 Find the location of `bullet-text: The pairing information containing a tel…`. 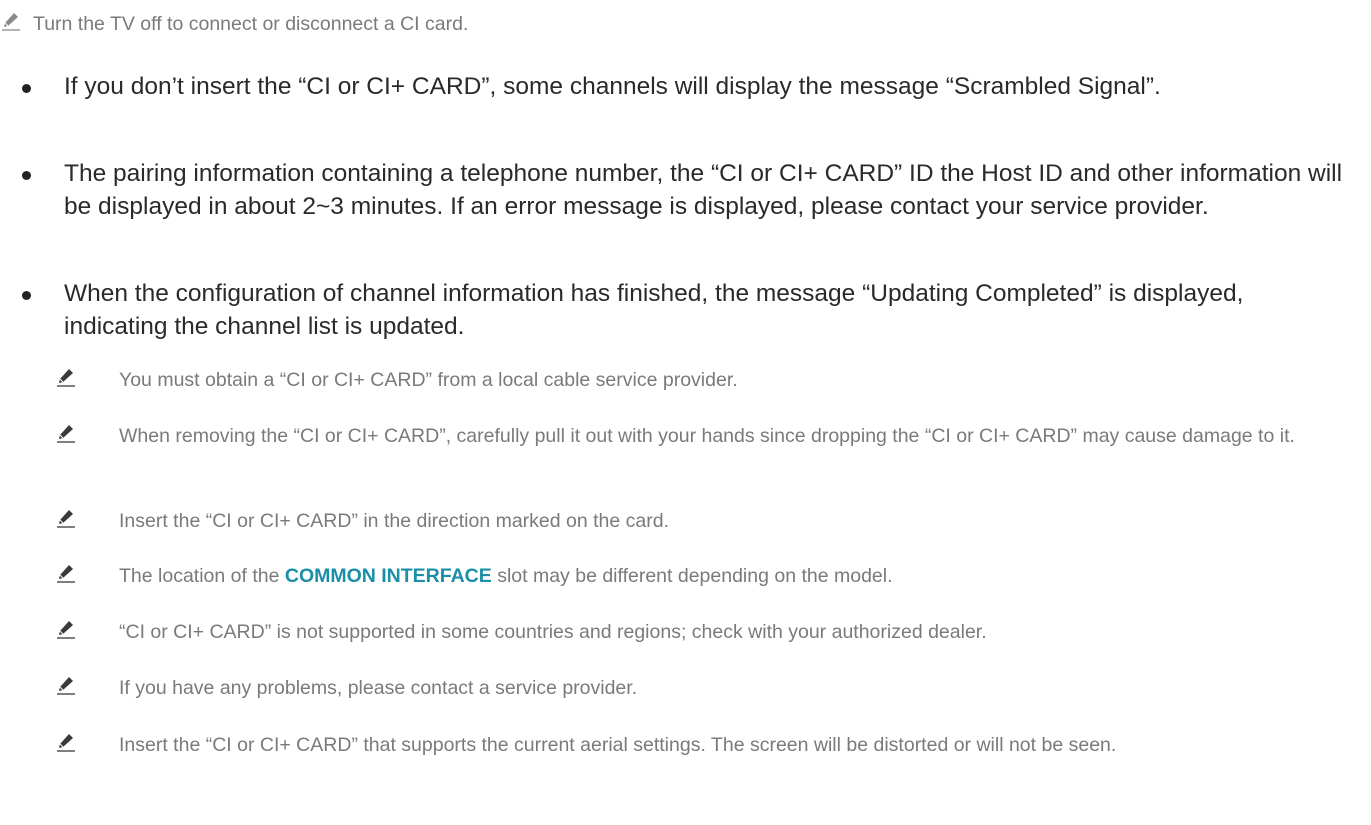

bullet-text: The pairing information containing a tel… is located at coordinates (703, 190).